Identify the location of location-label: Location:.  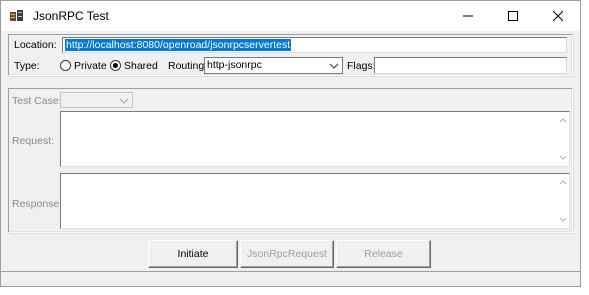
(35, 45).